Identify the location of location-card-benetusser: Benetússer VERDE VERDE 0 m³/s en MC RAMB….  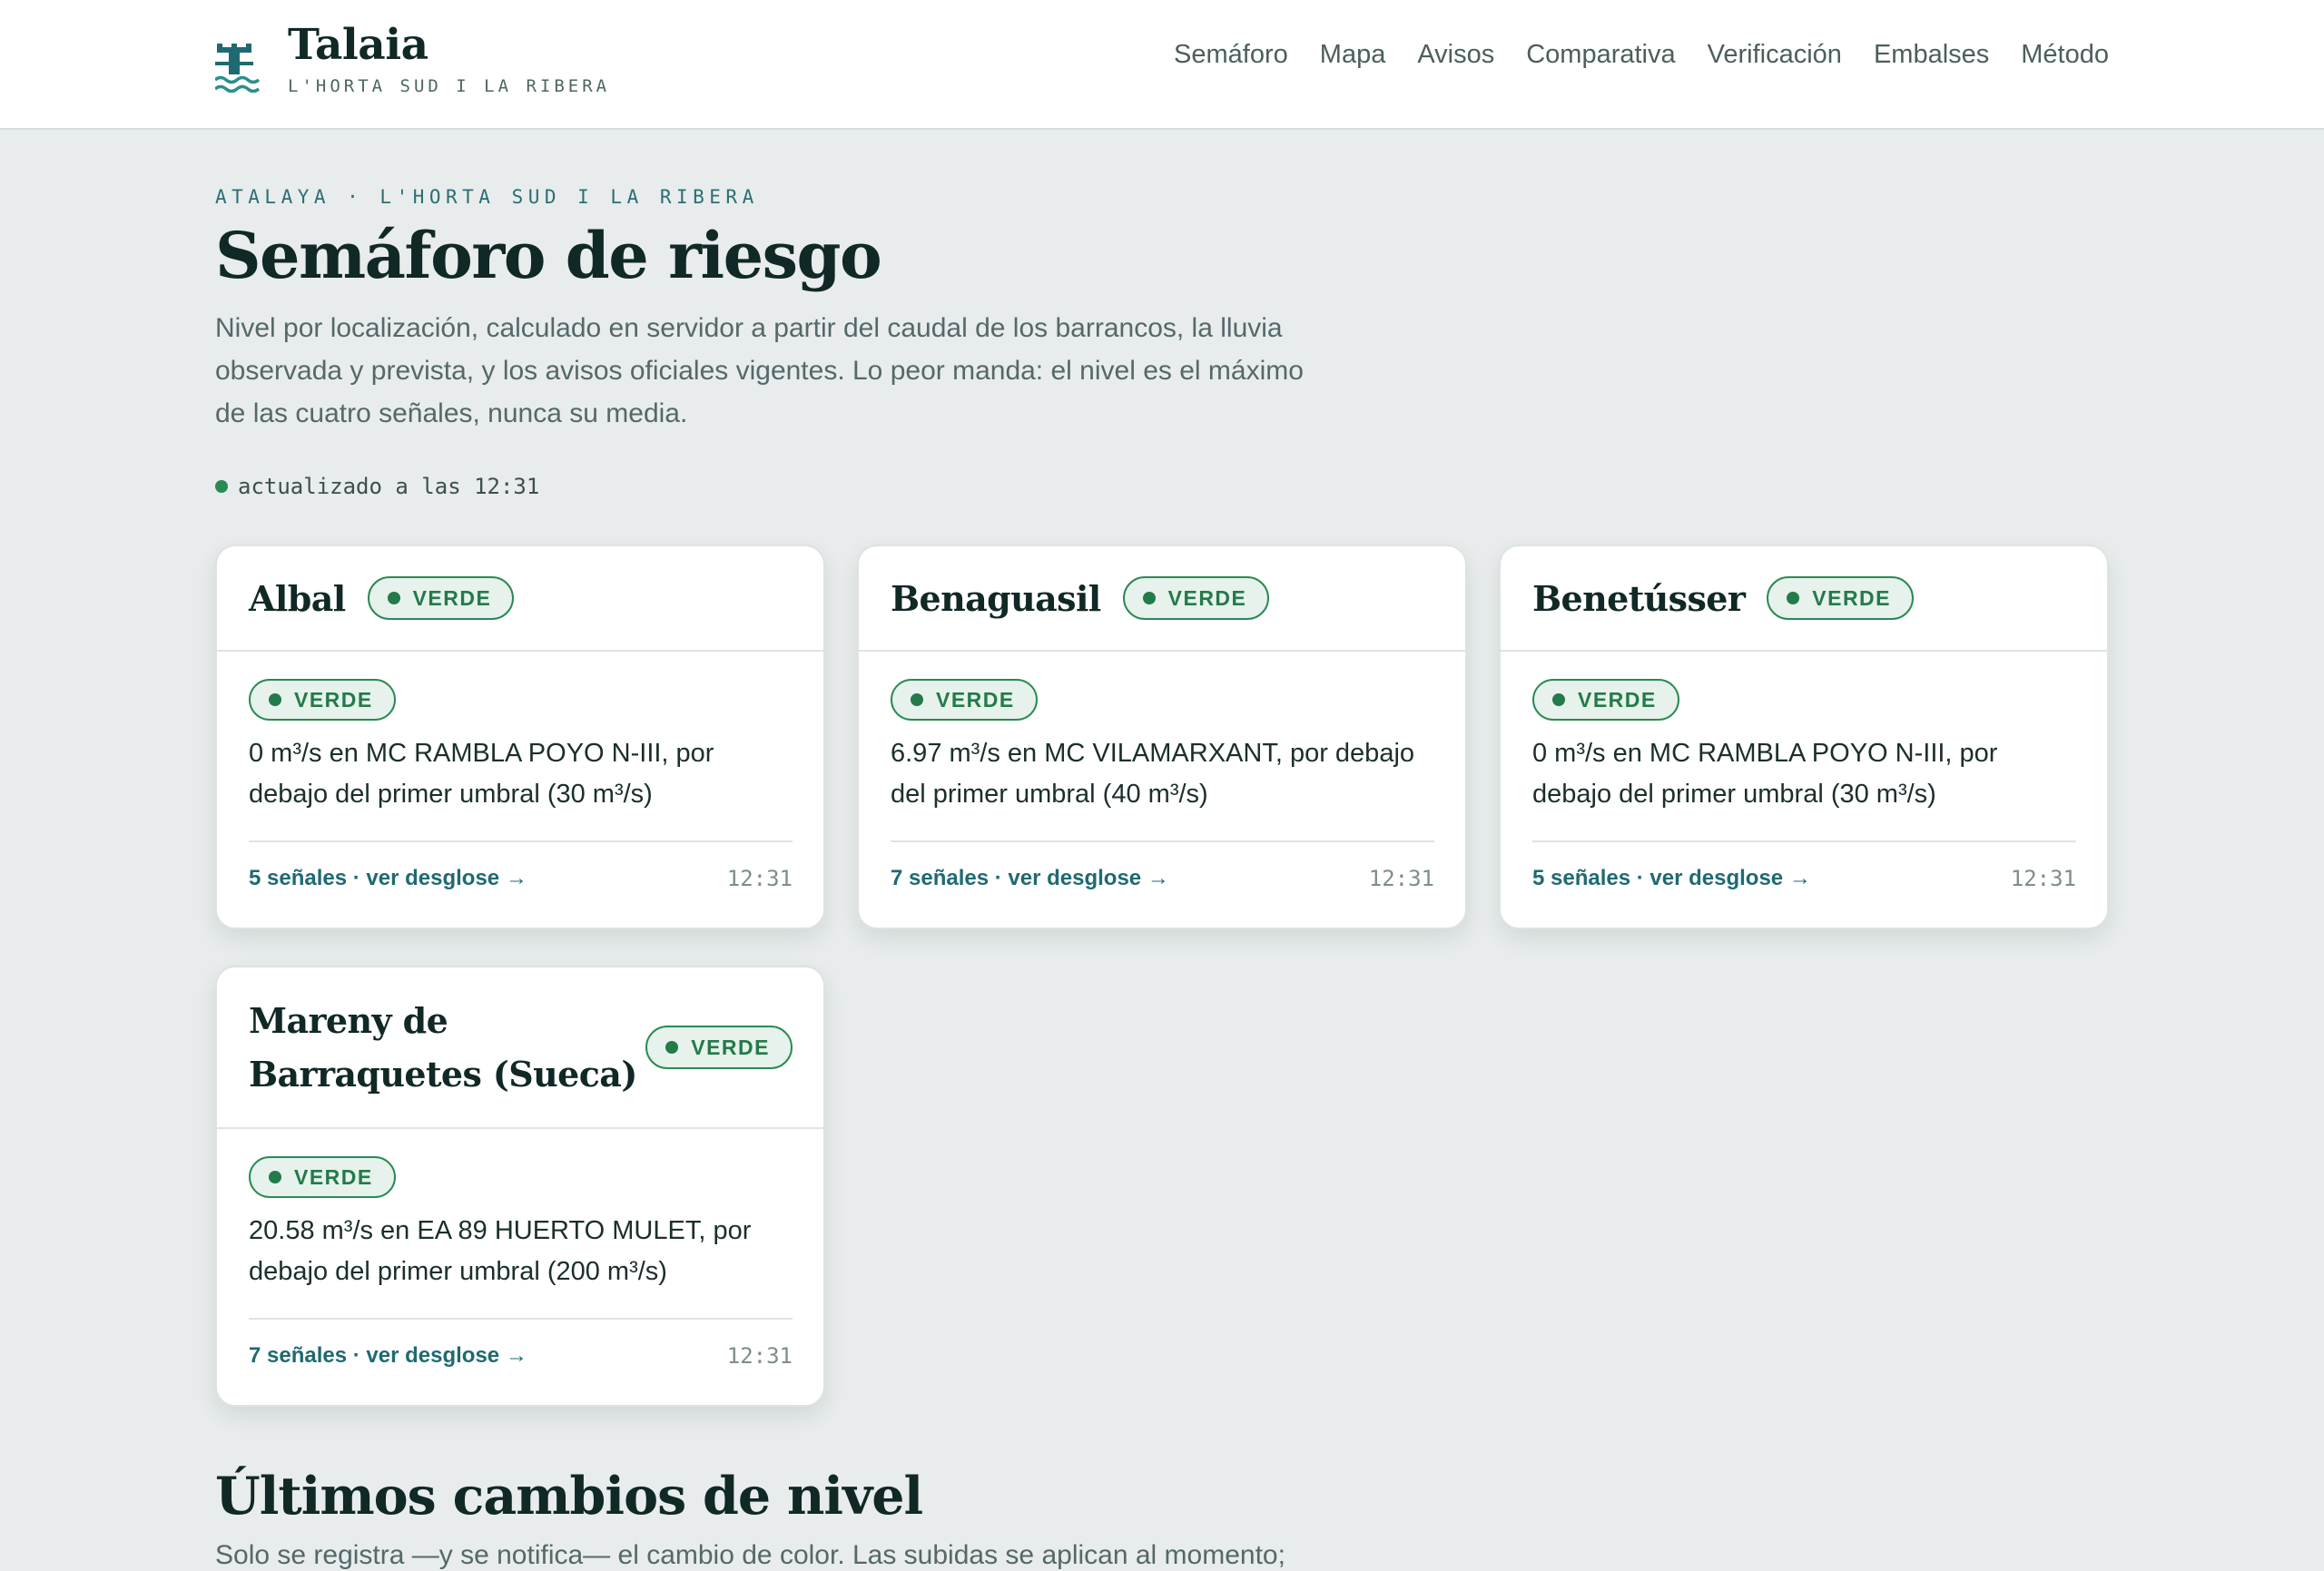
(1804, 737).